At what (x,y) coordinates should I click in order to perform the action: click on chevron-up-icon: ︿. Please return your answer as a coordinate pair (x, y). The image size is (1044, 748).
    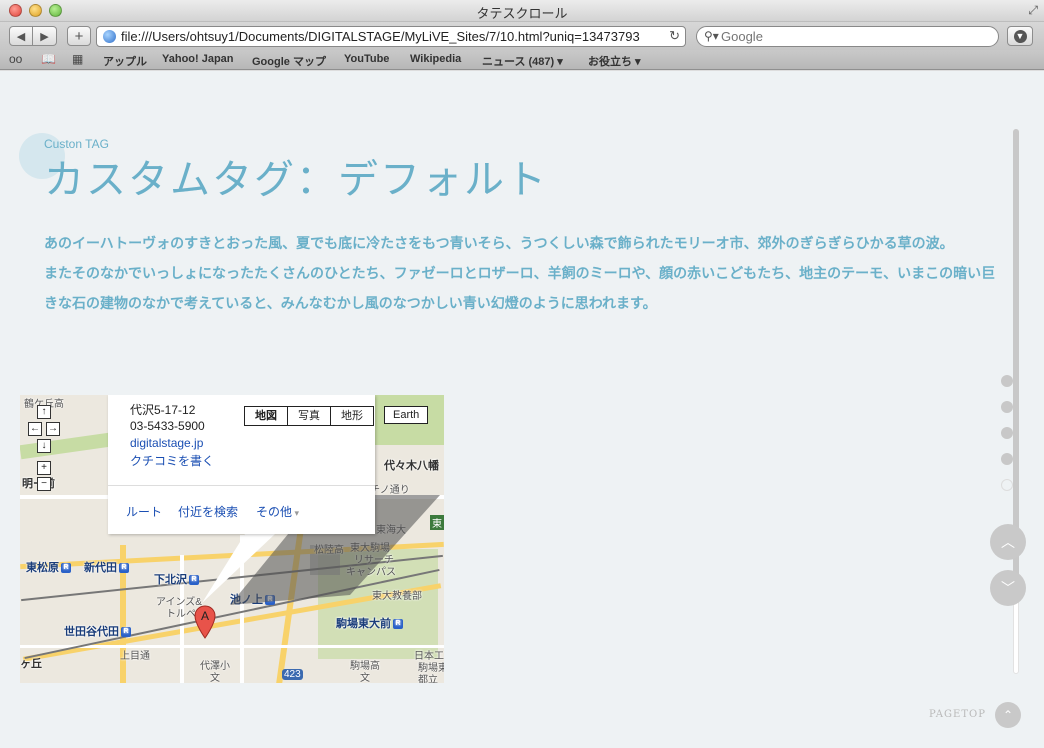
    Looking at the image, I should click on (1008, 542).